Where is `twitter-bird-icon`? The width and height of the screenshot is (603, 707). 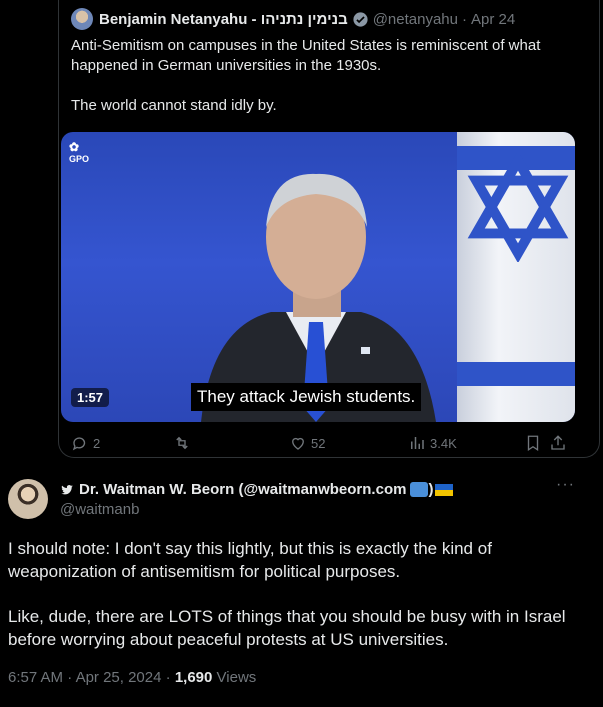 twitter-bird-icon is located at coordinates (67, 489).